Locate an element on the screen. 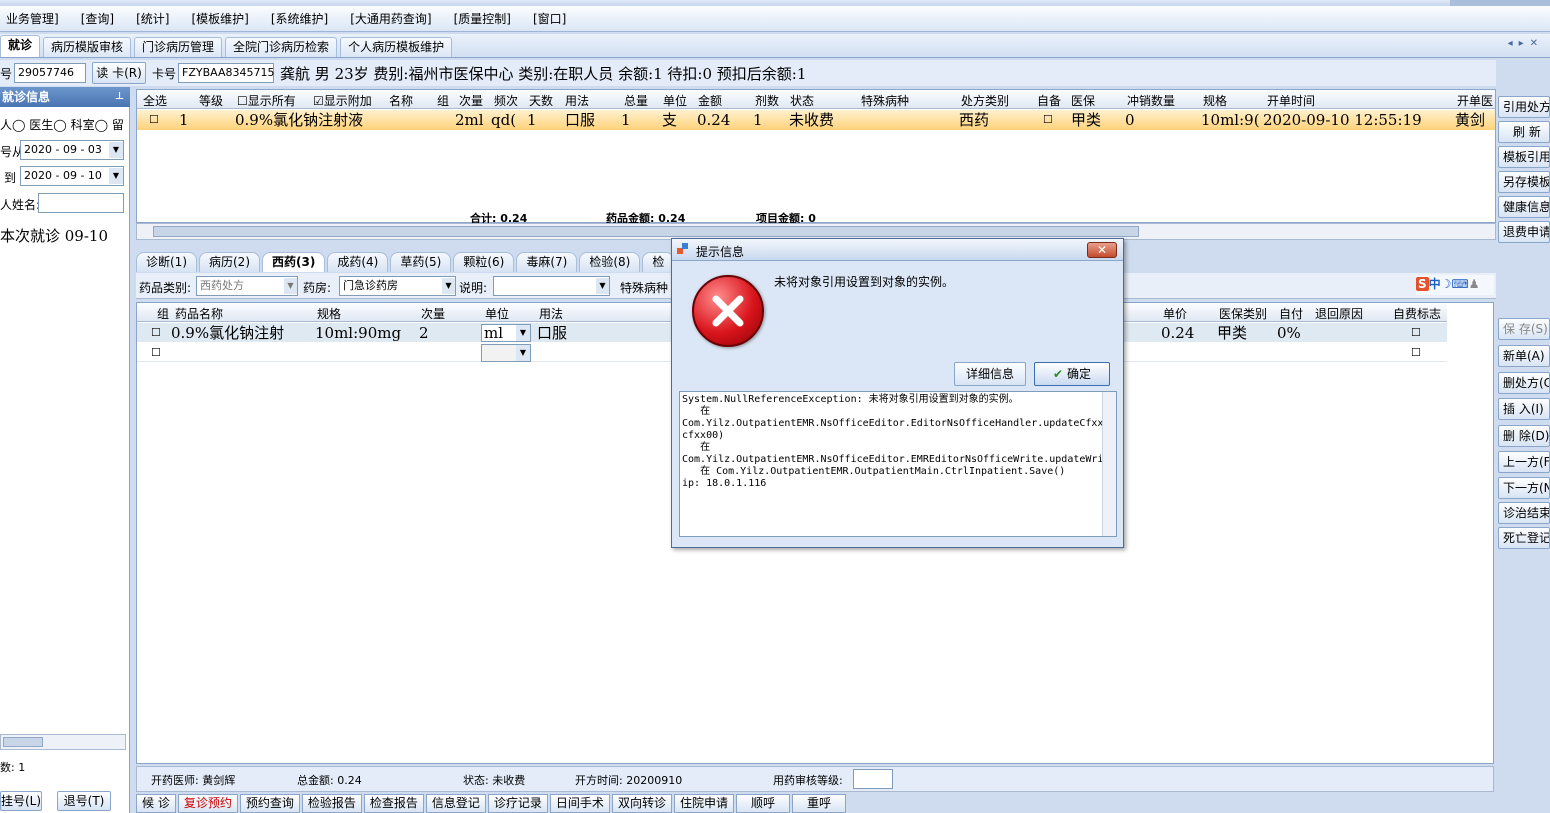 The image size is (1550, 813). death-register-button: 死亡登记 is located at coordinates (1524, 538).